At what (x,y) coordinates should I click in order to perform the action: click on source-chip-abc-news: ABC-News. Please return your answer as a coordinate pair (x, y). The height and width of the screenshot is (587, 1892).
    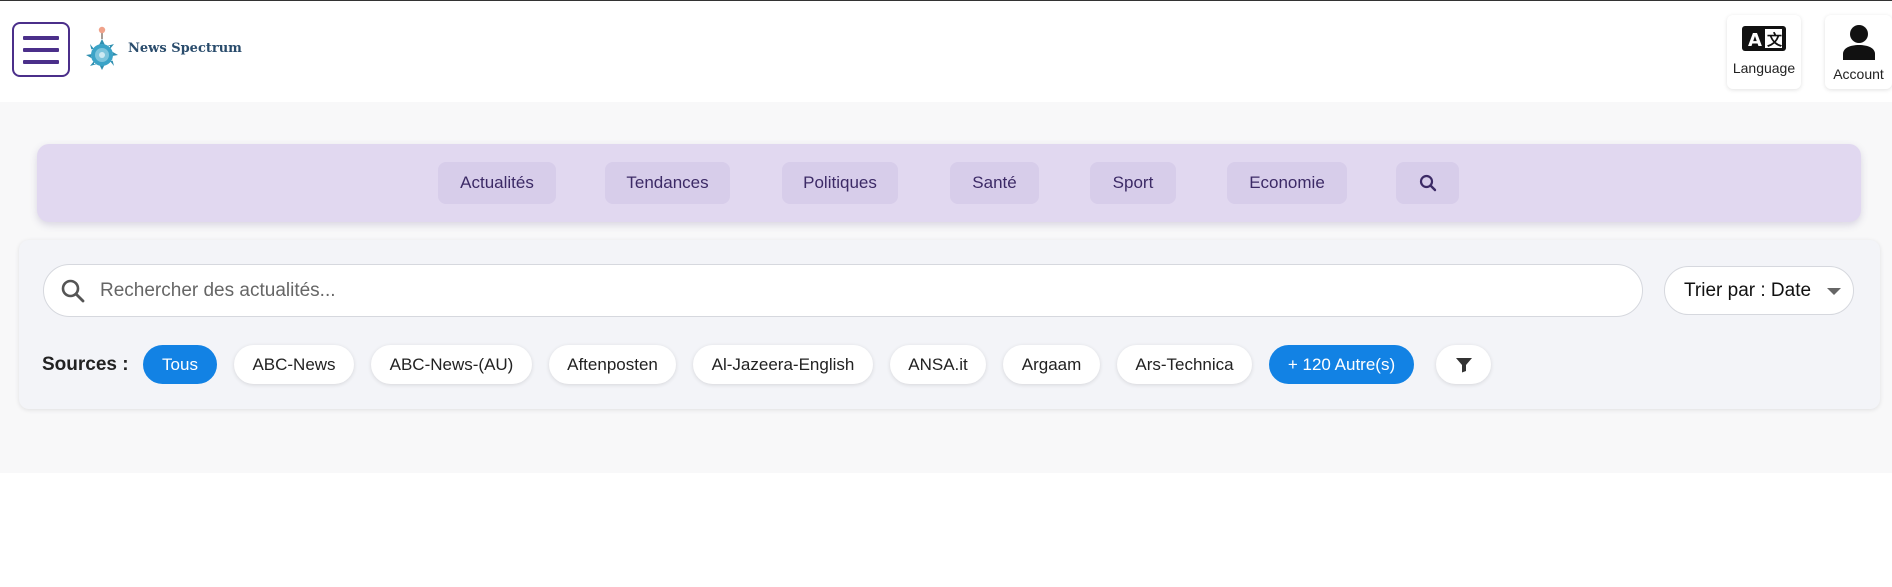
    Looking at the image, I should click on (294, 364).